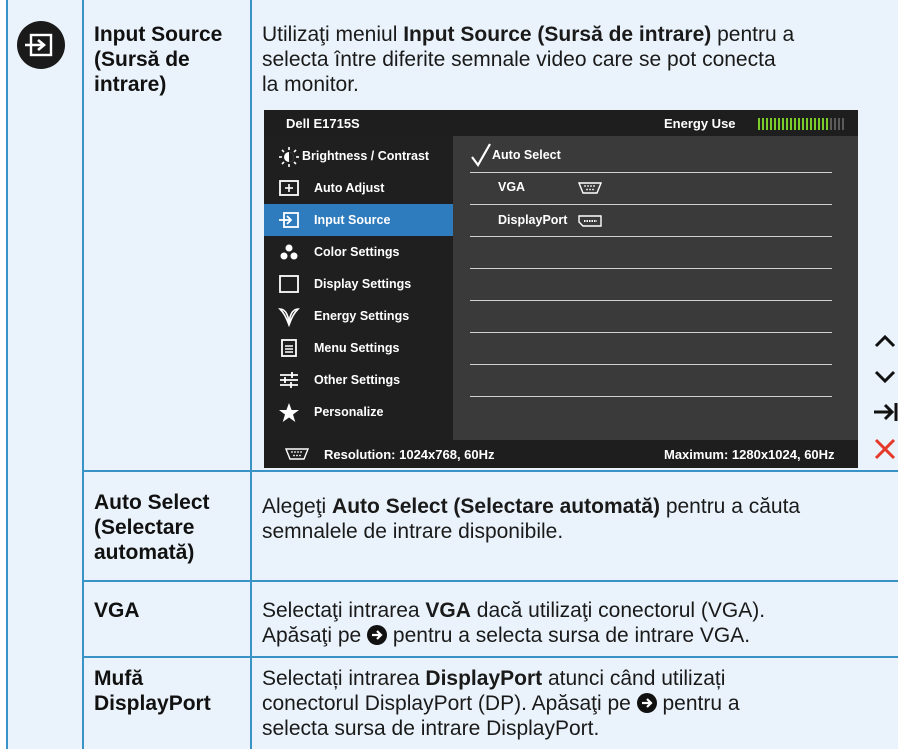 The height and width of the screenshot is (749, 898). What do you see at coordinates (532, 220) in the screenshot?
I see `osd-sub-displayport: DisplayPort` at bounding box center [532, 220].